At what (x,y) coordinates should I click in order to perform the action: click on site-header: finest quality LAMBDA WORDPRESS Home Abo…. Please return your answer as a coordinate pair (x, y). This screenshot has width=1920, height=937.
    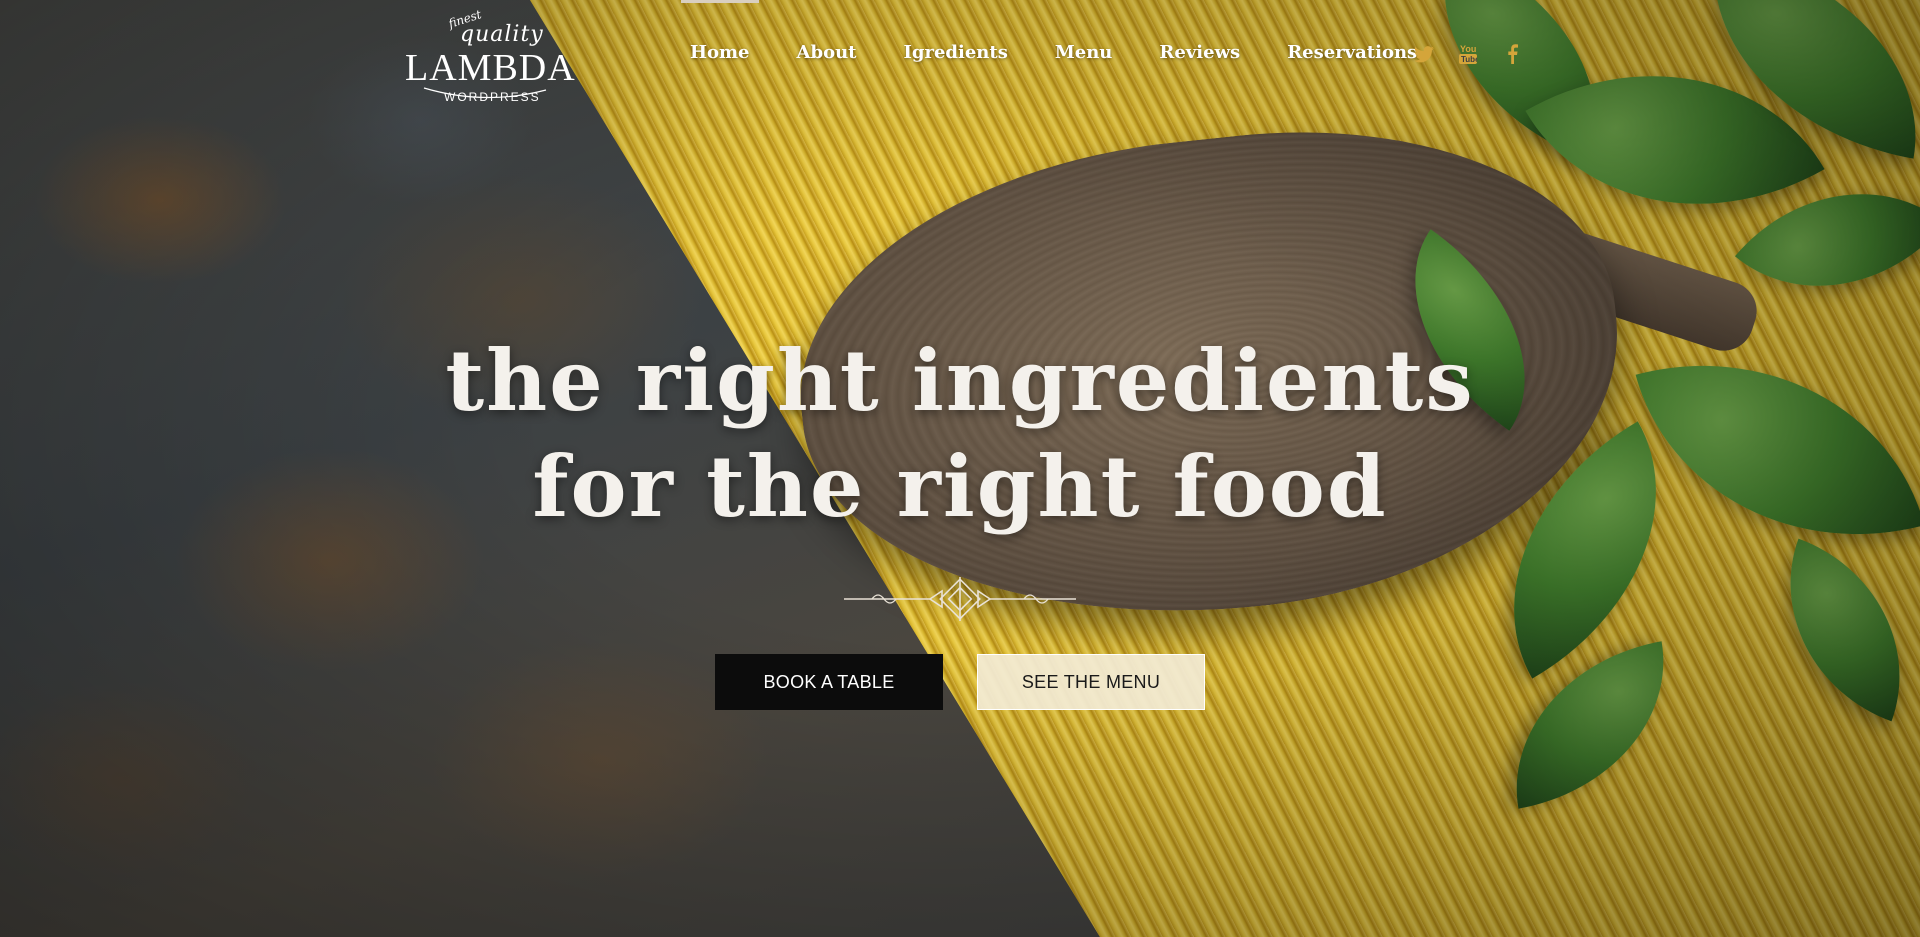
    Looking at the image, I should click on (960, 55).